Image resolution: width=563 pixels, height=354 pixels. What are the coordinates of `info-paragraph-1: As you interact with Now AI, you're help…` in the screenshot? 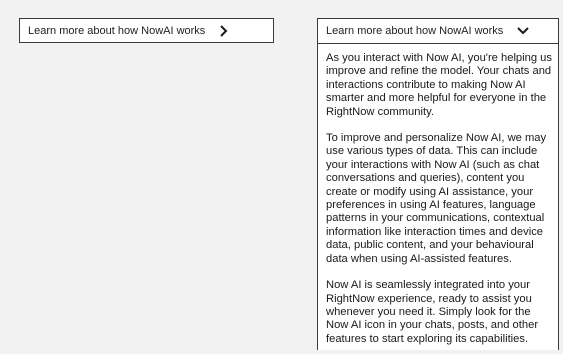 It's located at (439, 85).